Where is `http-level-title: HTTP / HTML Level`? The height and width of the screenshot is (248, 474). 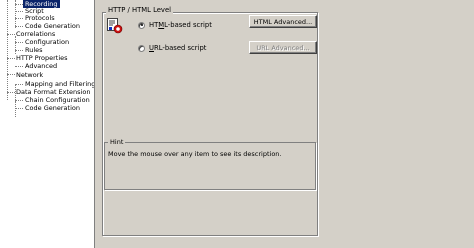 http-level-title: HTTP / HTML Level is located at coordinates (140, 10).